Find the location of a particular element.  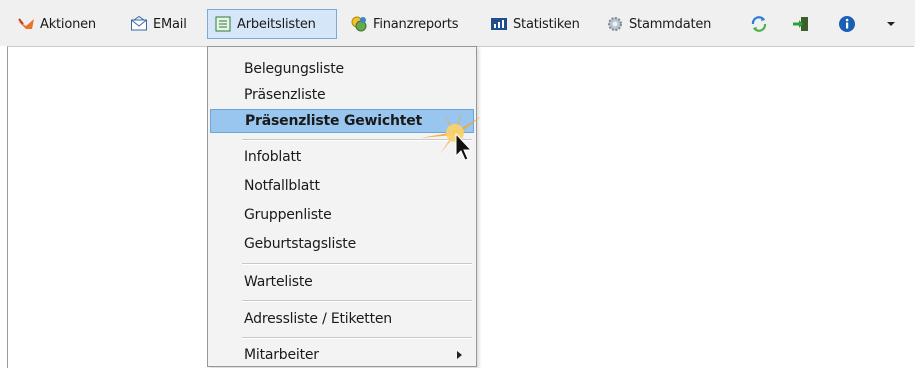

info-icon is located at coordinates (847, 24).